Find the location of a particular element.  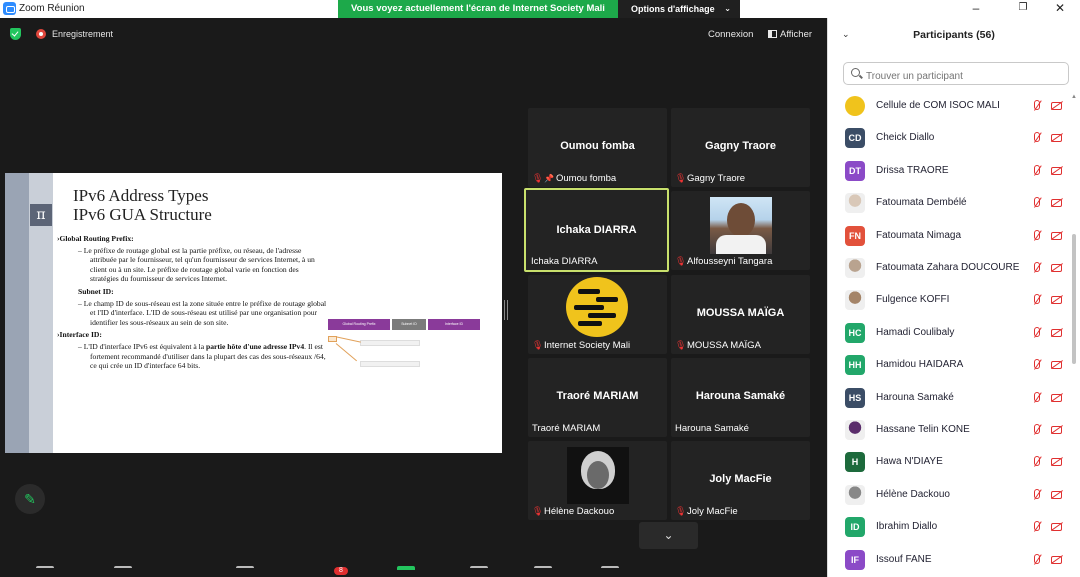

tile-label-text: Oumou fomba is located at coordinates (586, 178).